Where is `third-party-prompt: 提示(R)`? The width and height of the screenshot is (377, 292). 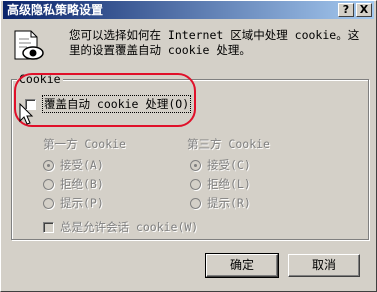
third-party-prompt: 提示(R) is located at coordinates (220, 203).